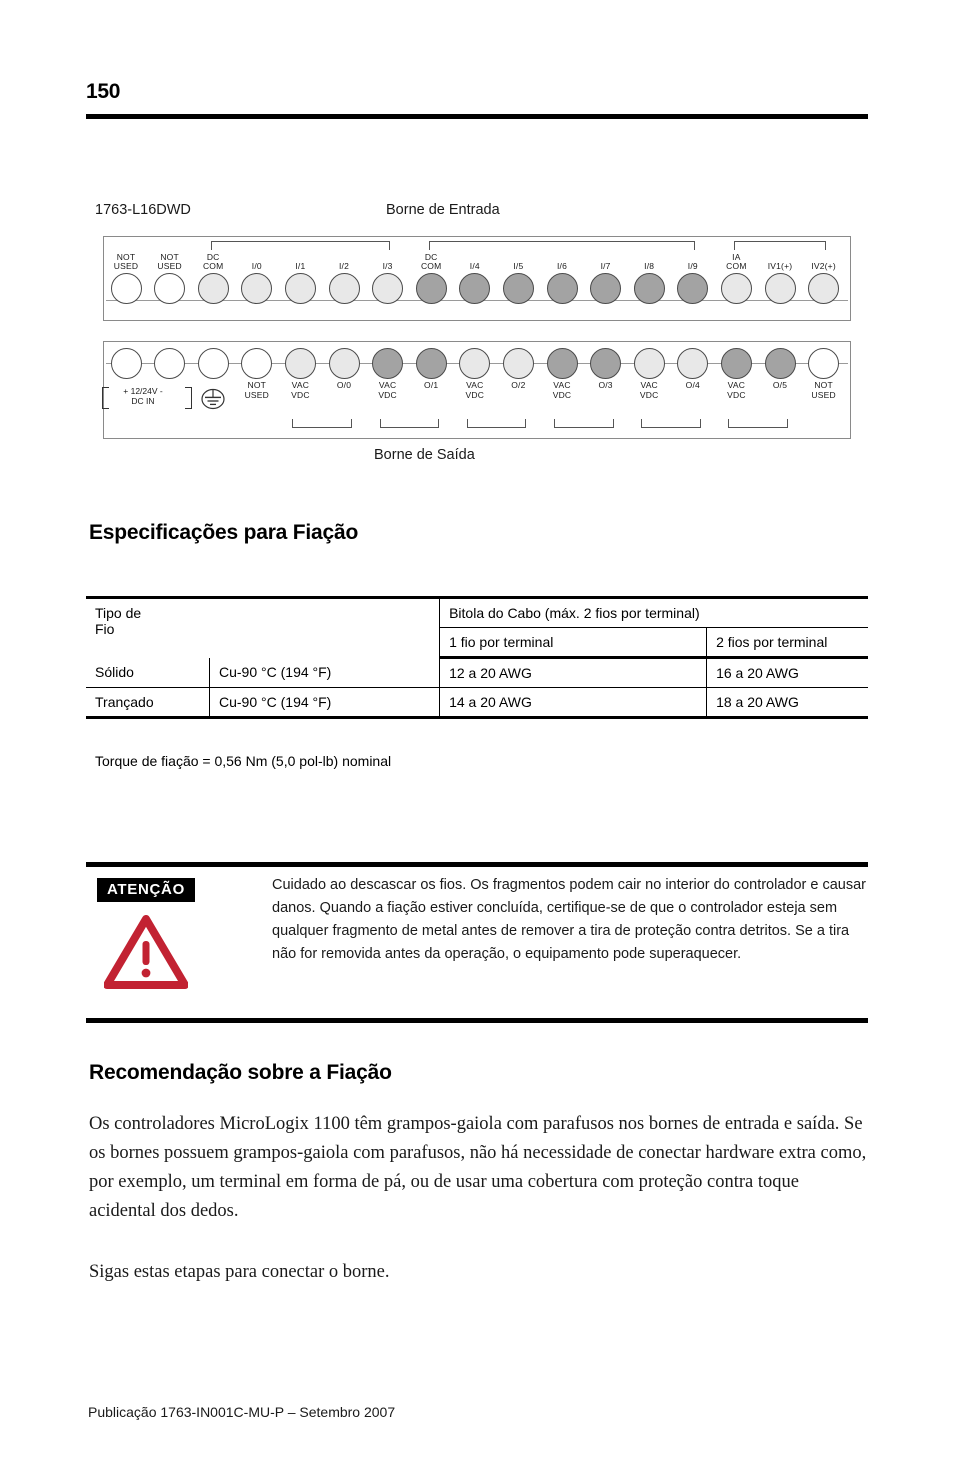 Image resolution: width=954 pixels, height=1475 pixels. I want to click on output-terminal: O/1, so click(431, 369).